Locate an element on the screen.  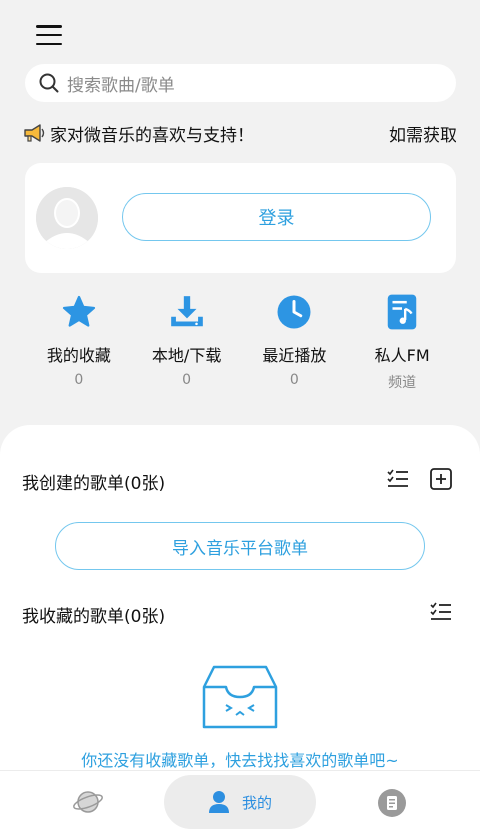
empty-hint: 你还没有收藏歌单，快去找找喜欢的歌单吧~ is located at coordinates (240, 760).